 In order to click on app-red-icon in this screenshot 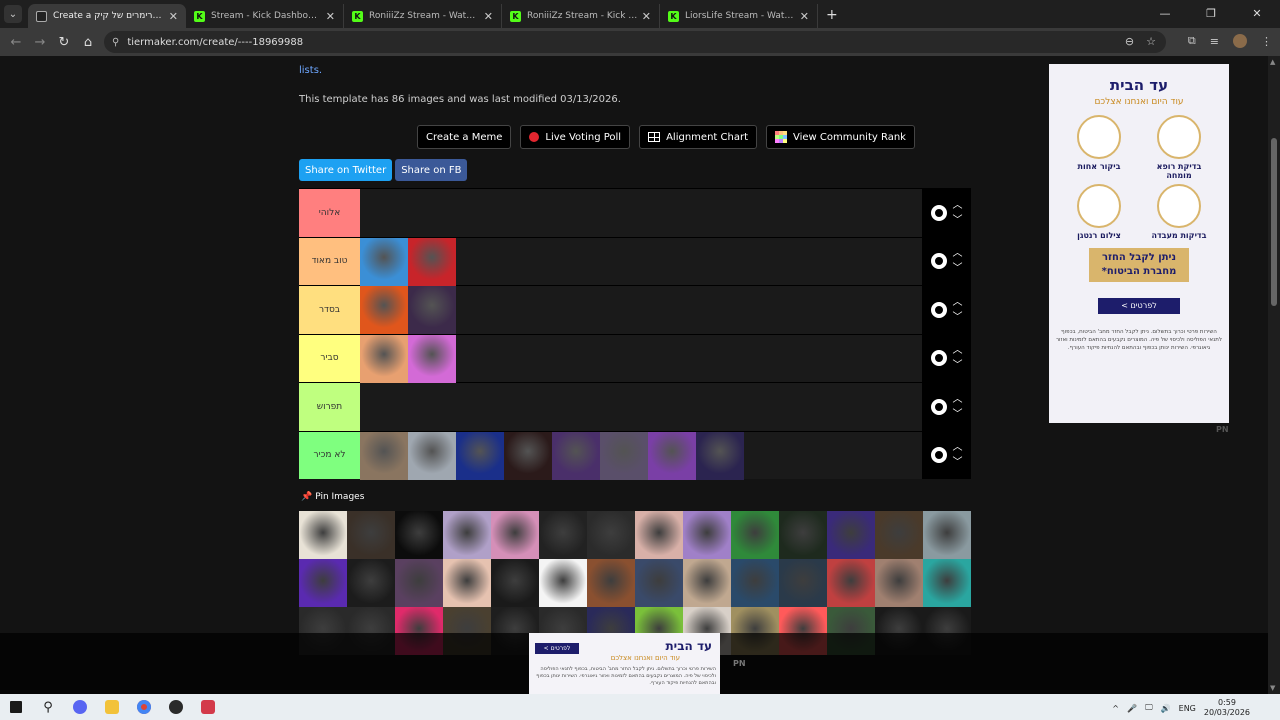, I will do `click(208, 707)`.